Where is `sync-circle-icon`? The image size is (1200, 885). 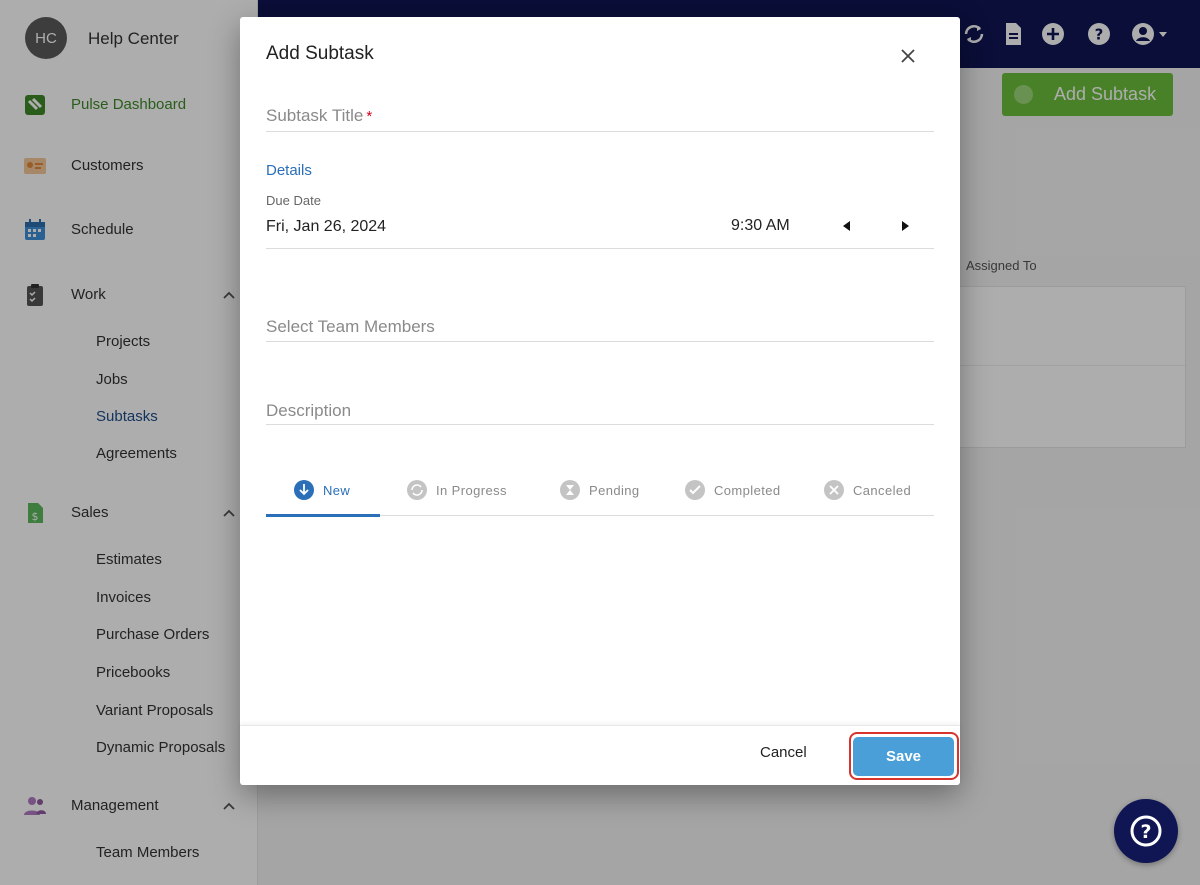 sync-circle-icon is located at coordinates (417, 490).